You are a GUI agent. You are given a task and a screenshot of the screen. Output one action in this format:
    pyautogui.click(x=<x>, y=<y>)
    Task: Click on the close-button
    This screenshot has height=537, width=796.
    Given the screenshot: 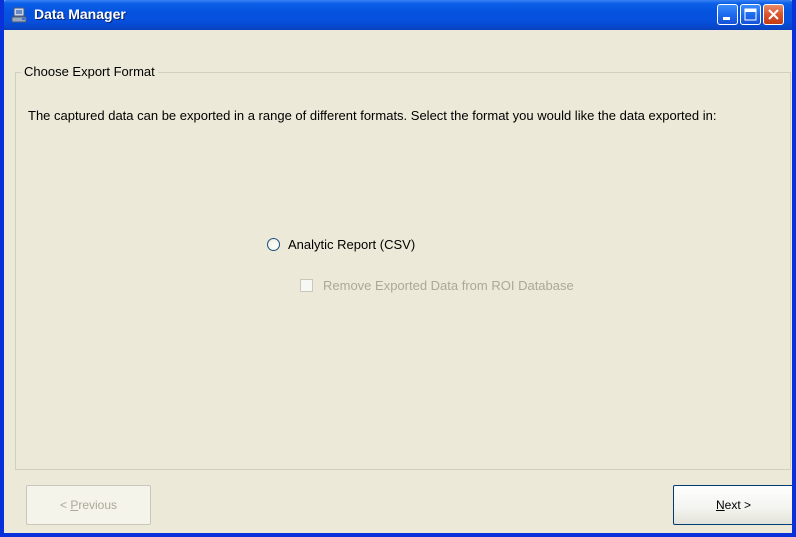 What is the action you would take?
    pyautogui.click(x=773, y=14)
    